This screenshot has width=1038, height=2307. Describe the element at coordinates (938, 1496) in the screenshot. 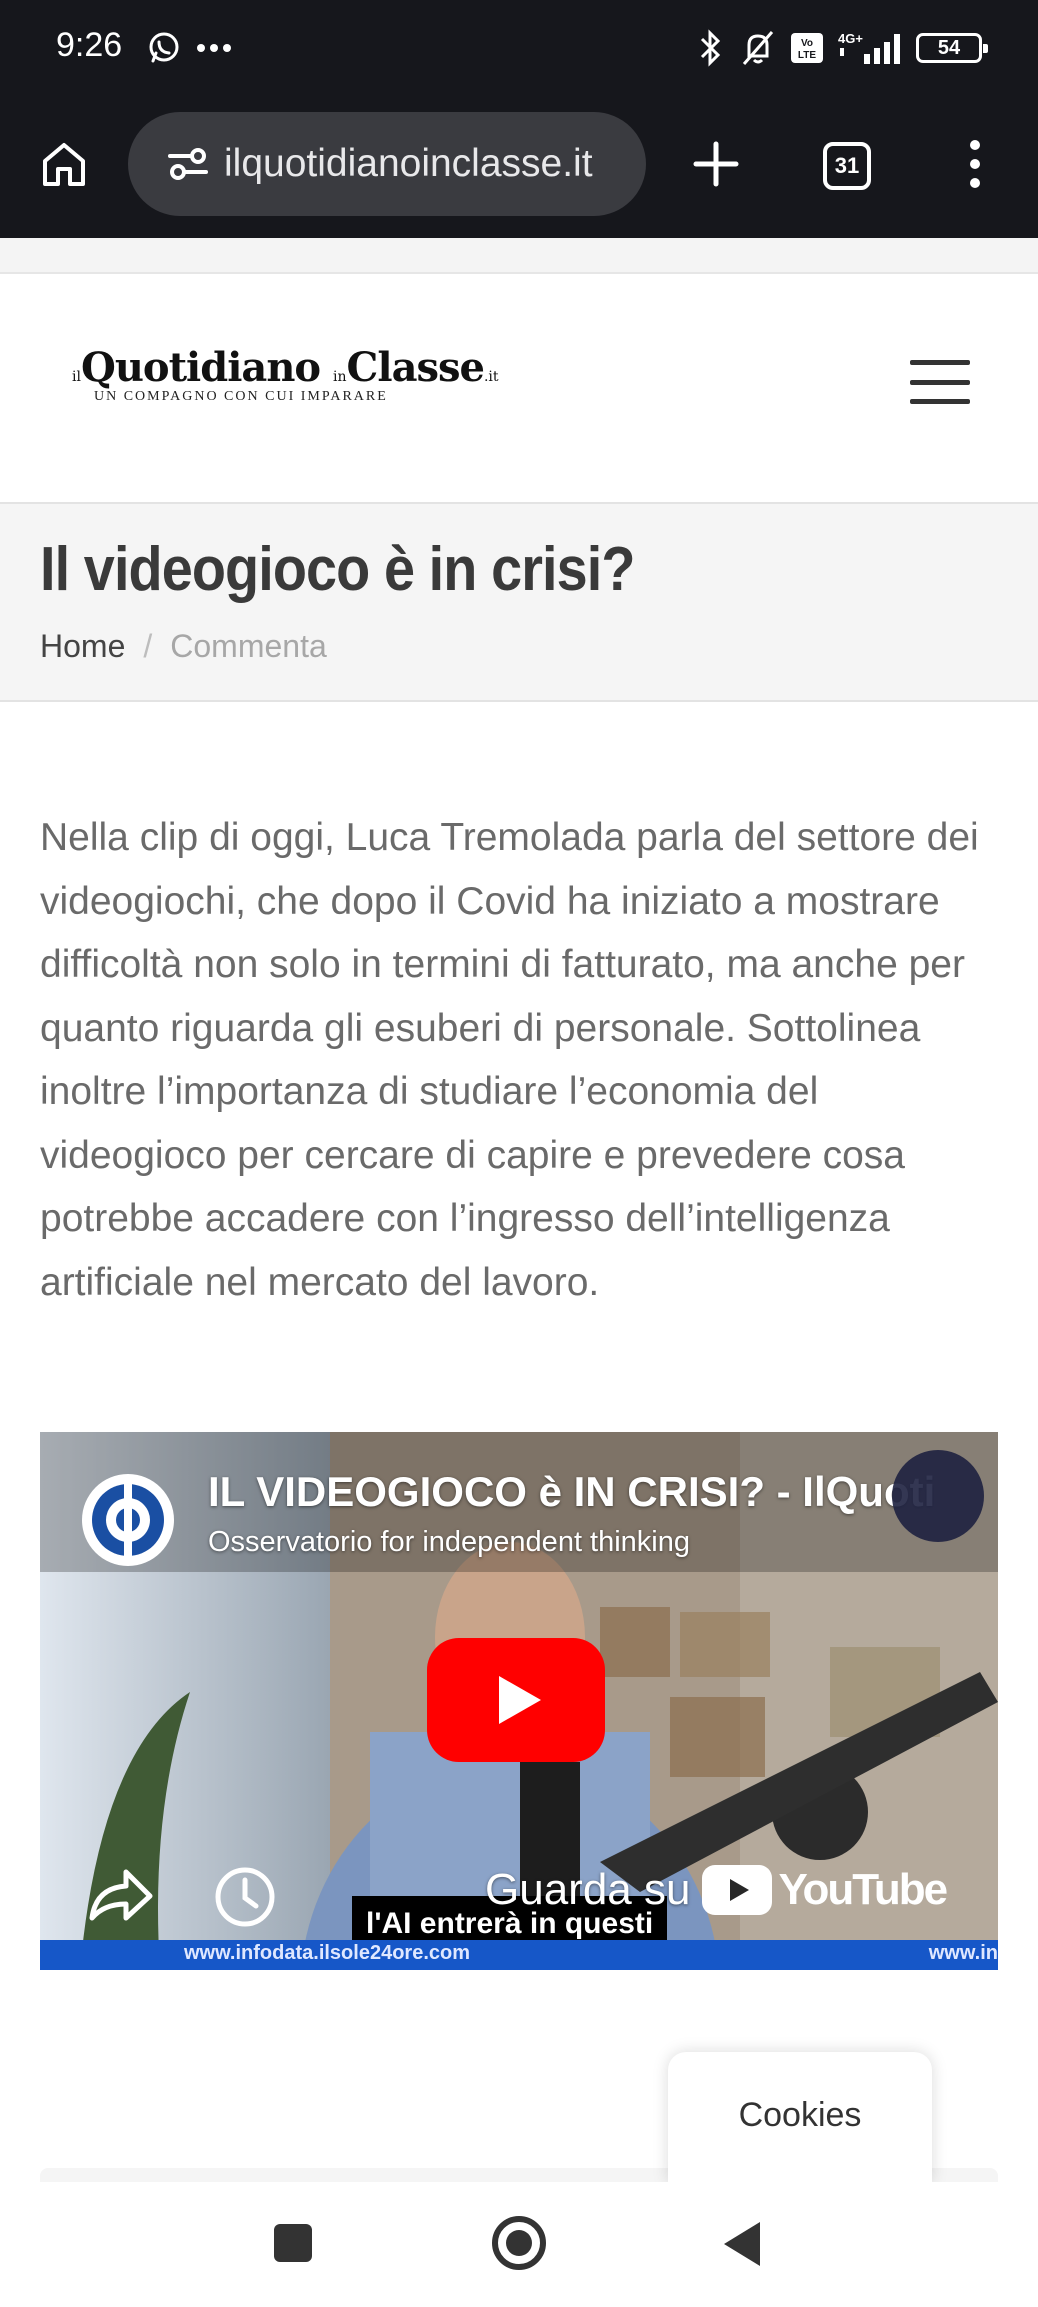

I see `video-corner-avatar` at that location.